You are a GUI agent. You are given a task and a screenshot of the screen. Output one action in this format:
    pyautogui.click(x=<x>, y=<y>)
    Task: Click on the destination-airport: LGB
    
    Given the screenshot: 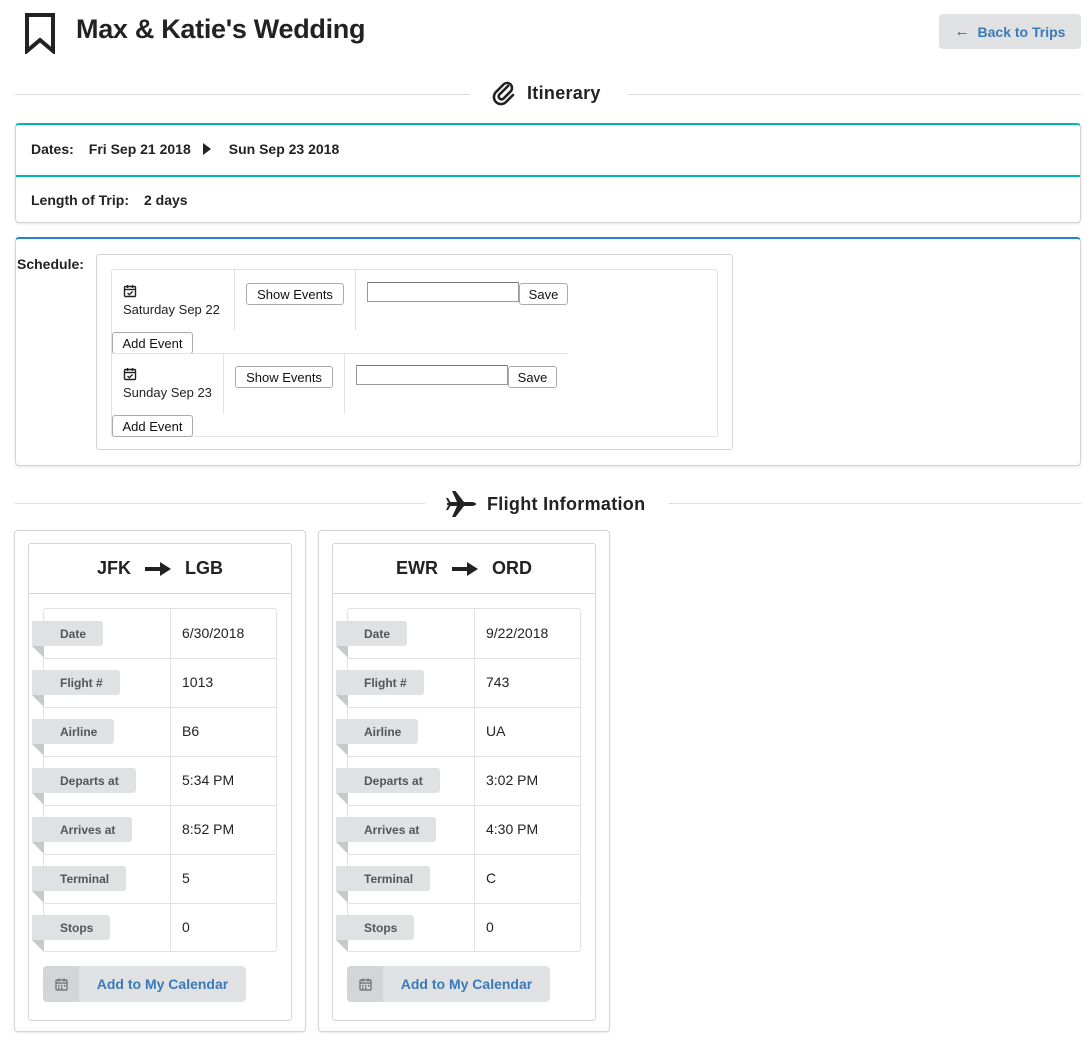 What is the action you would take?
    pyautogui.click(x=204, y=568)
    